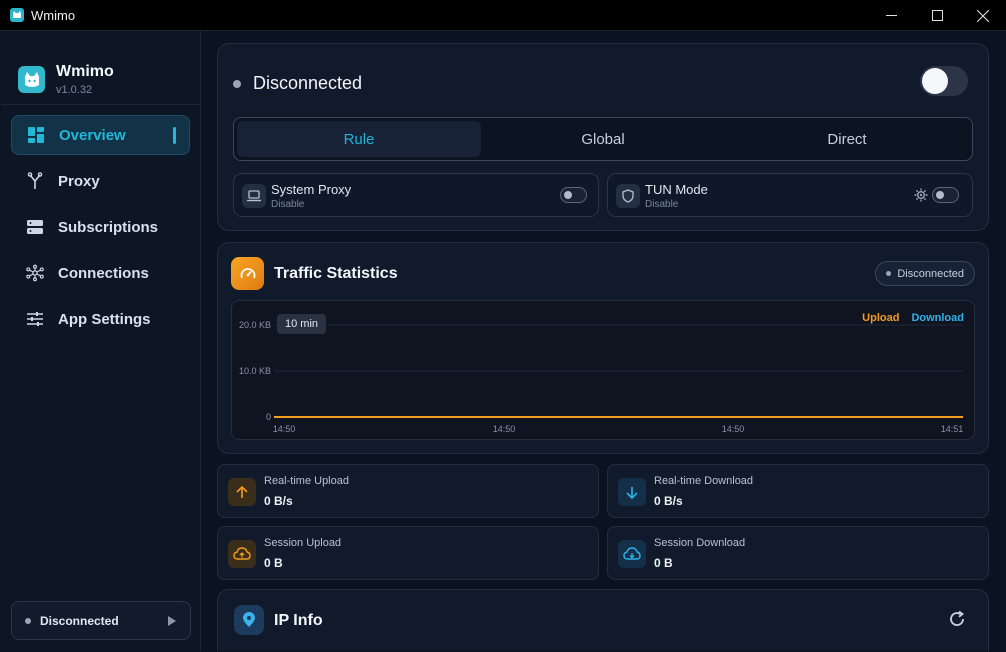 The height and width of the screenshot is (652, 1006). I want to click on connection-status-label: Disconnected, so click(308, 83).